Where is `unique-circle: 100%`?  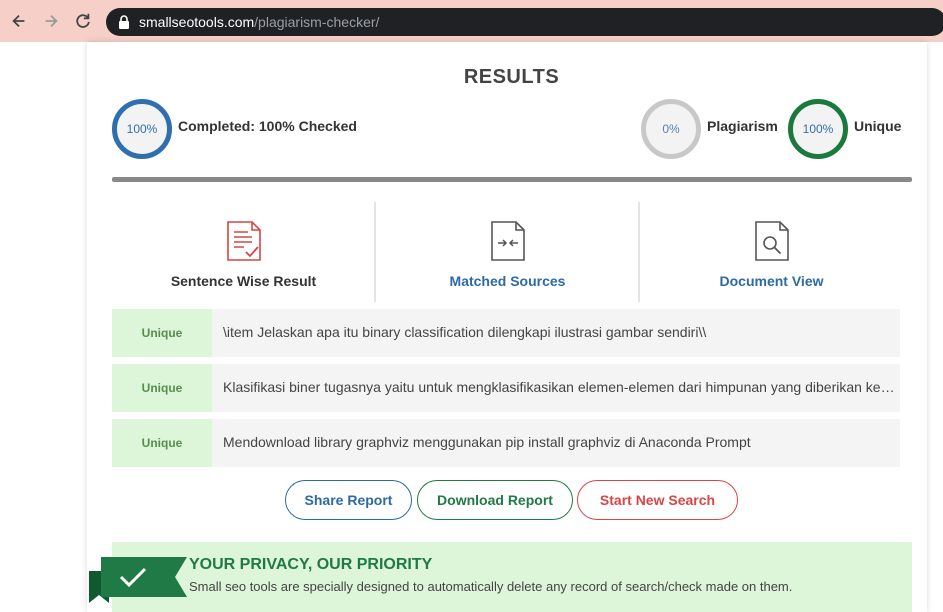
unique-circle: 100% is located at coordinates (818, 129).